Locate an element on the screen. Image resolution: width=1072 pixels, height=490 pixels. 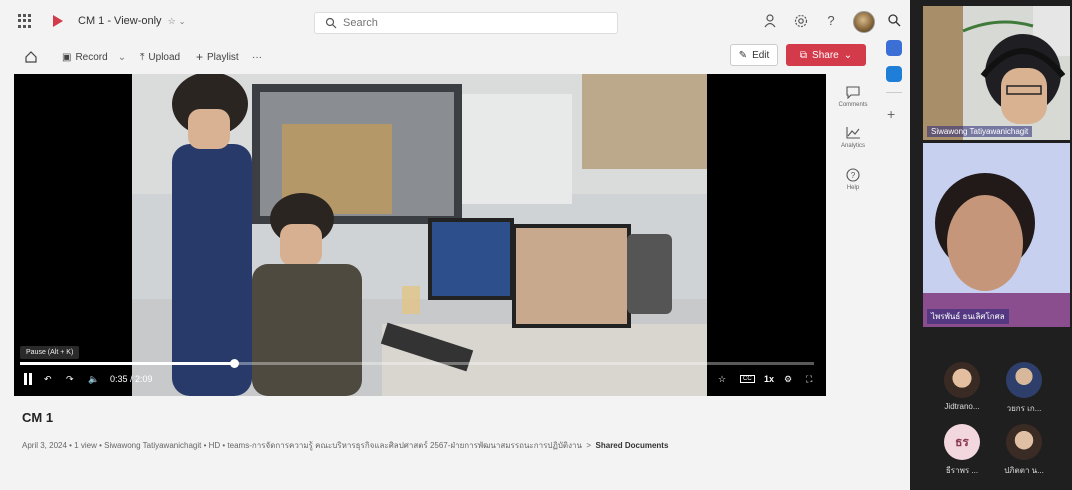
more-button: ··· is located at coordinates (257, 57).